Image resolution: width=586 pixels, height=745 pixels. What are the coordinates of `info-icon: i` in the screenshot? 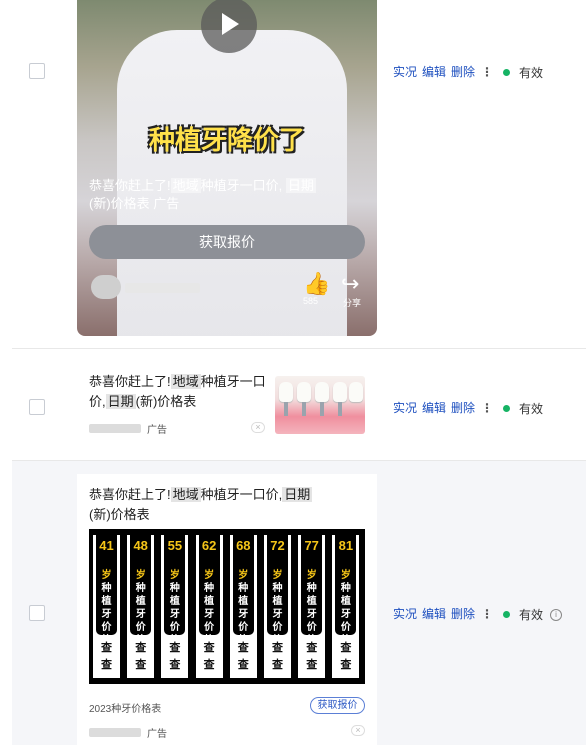 It's located at (556, 614).